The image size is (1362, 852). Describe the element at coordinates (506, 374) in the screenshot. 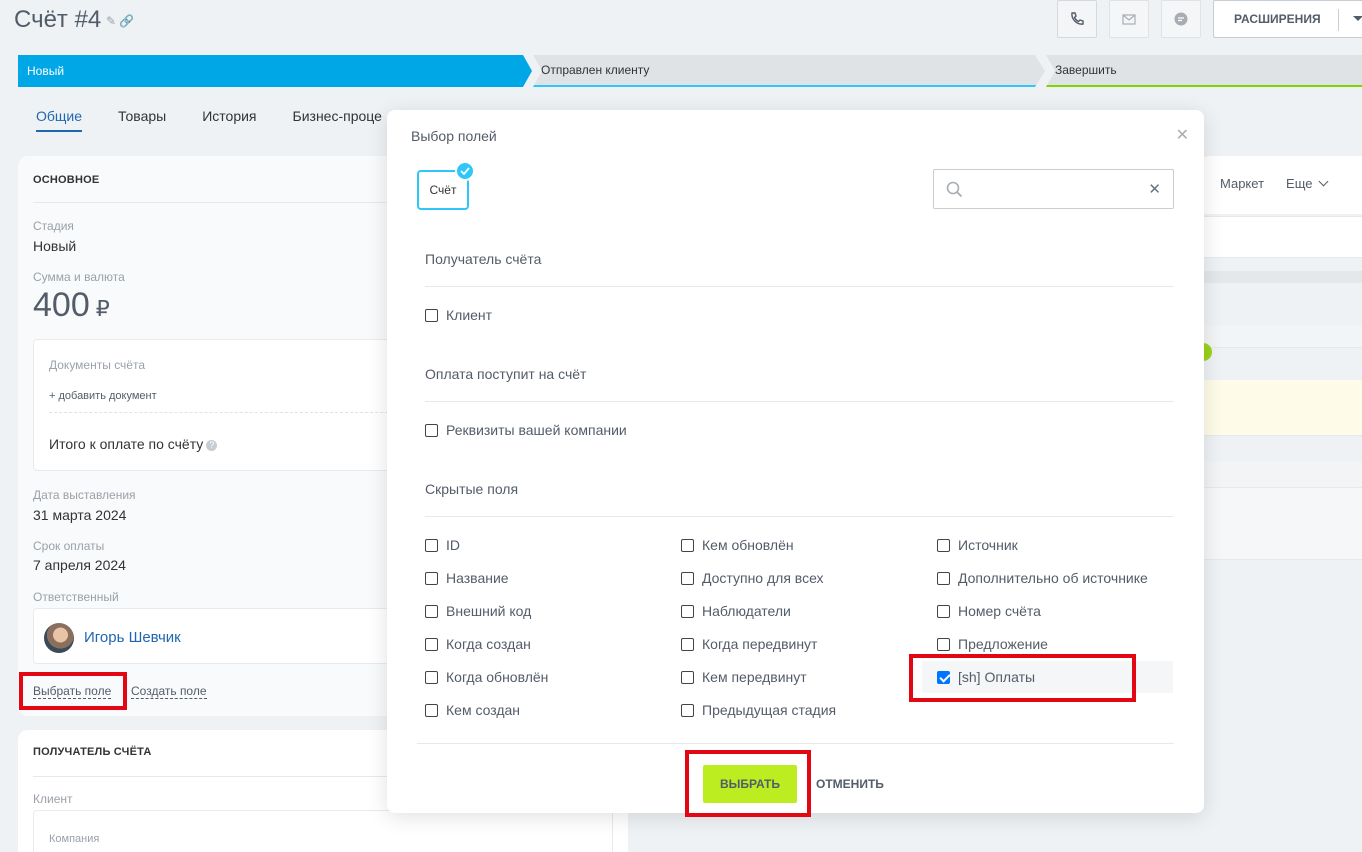

I see `group-title-payment: Оплата поступит на счёт` at that location.